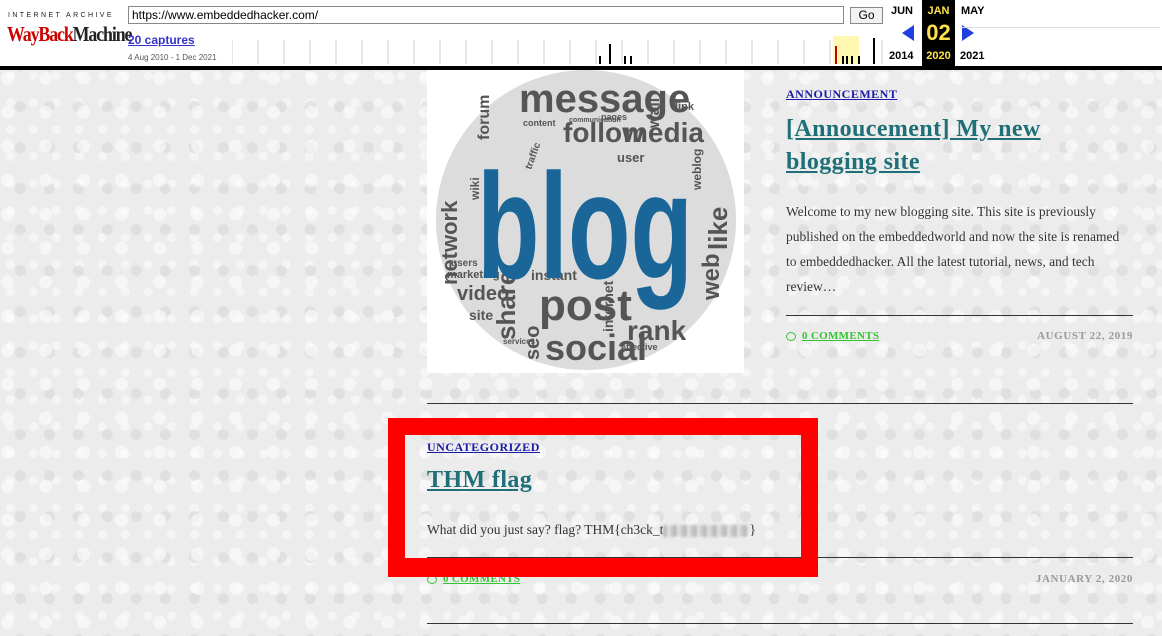  What do you see at coordinates (866, 15) in the screenshot?
I see `go-button: Go` at bounding box center [866, 15].